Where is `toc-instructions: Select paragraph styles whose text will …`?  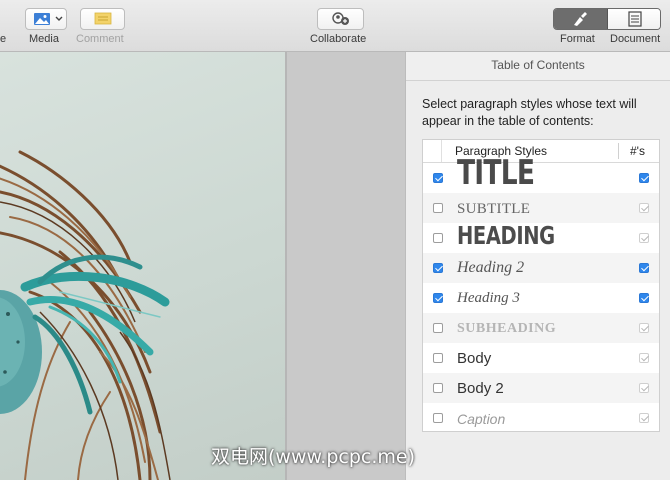 toc-instructions: Select paragraph styles whose text will … is located at coordinates (529, 112).